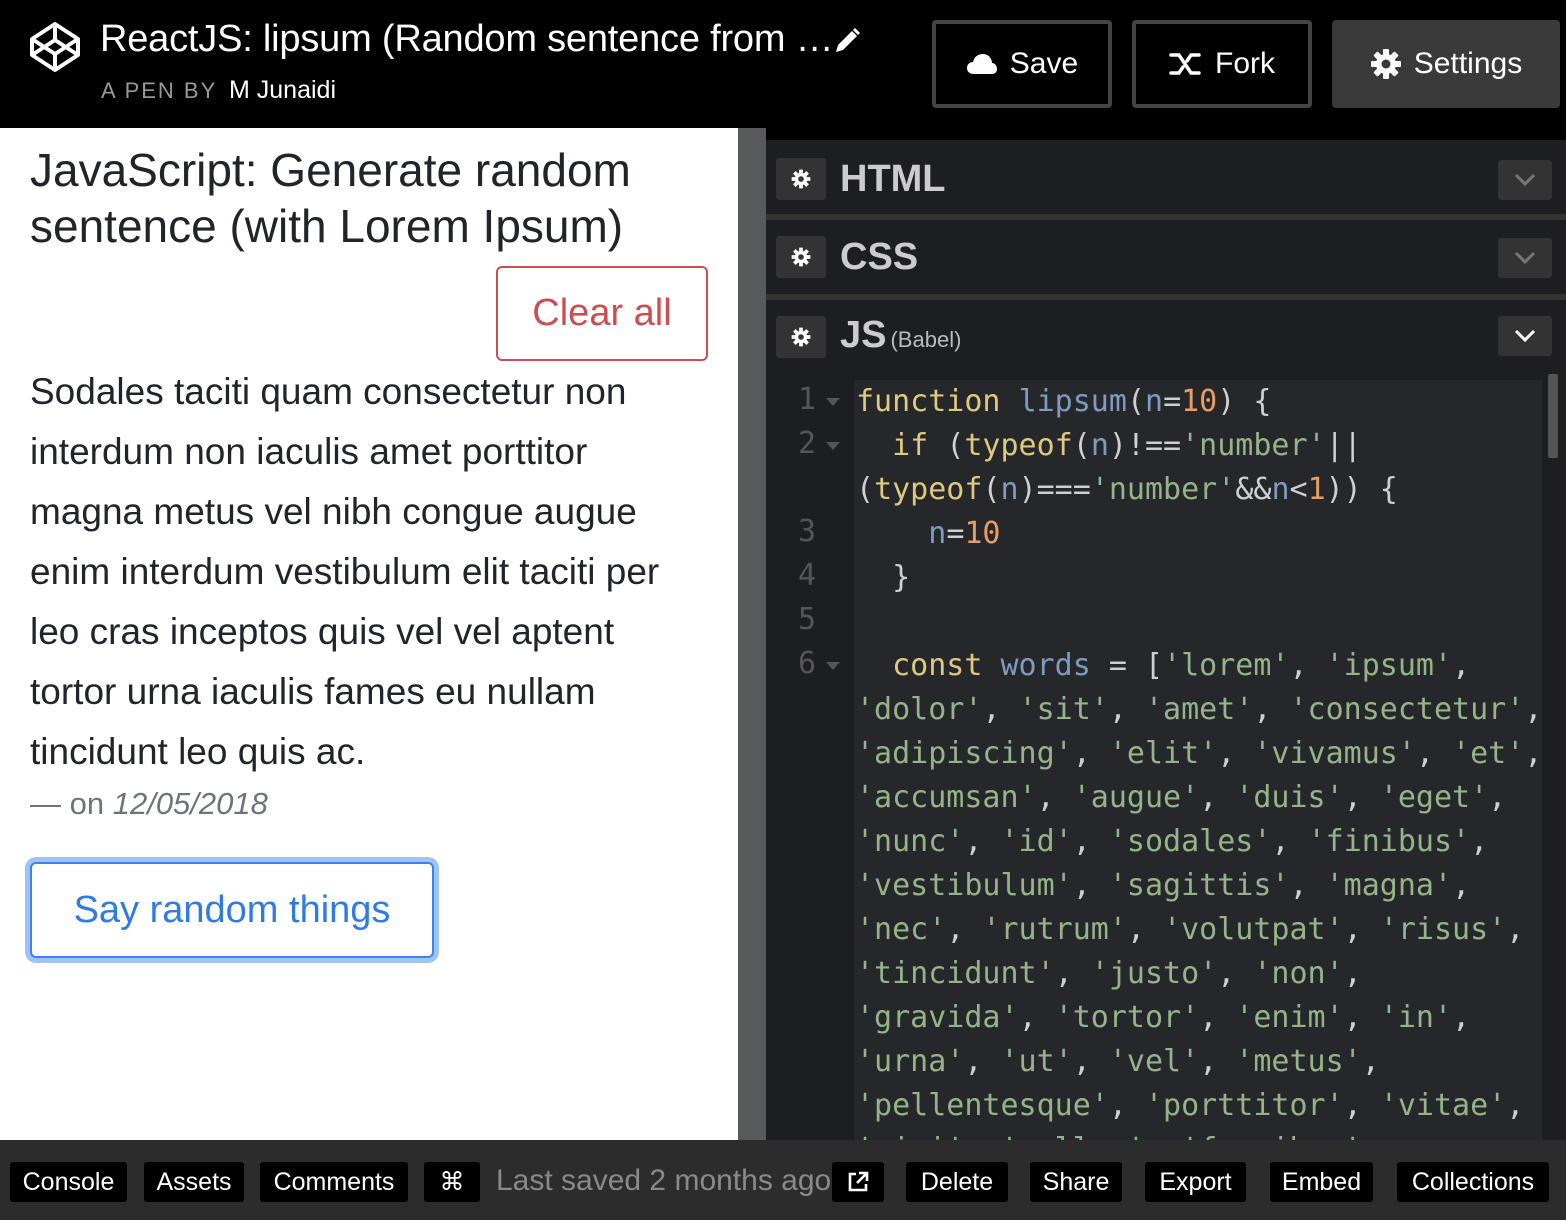  I want to click on code-line: 'dolor', 'sit', 'amet', 'consectetur',, so click(1201, 710).